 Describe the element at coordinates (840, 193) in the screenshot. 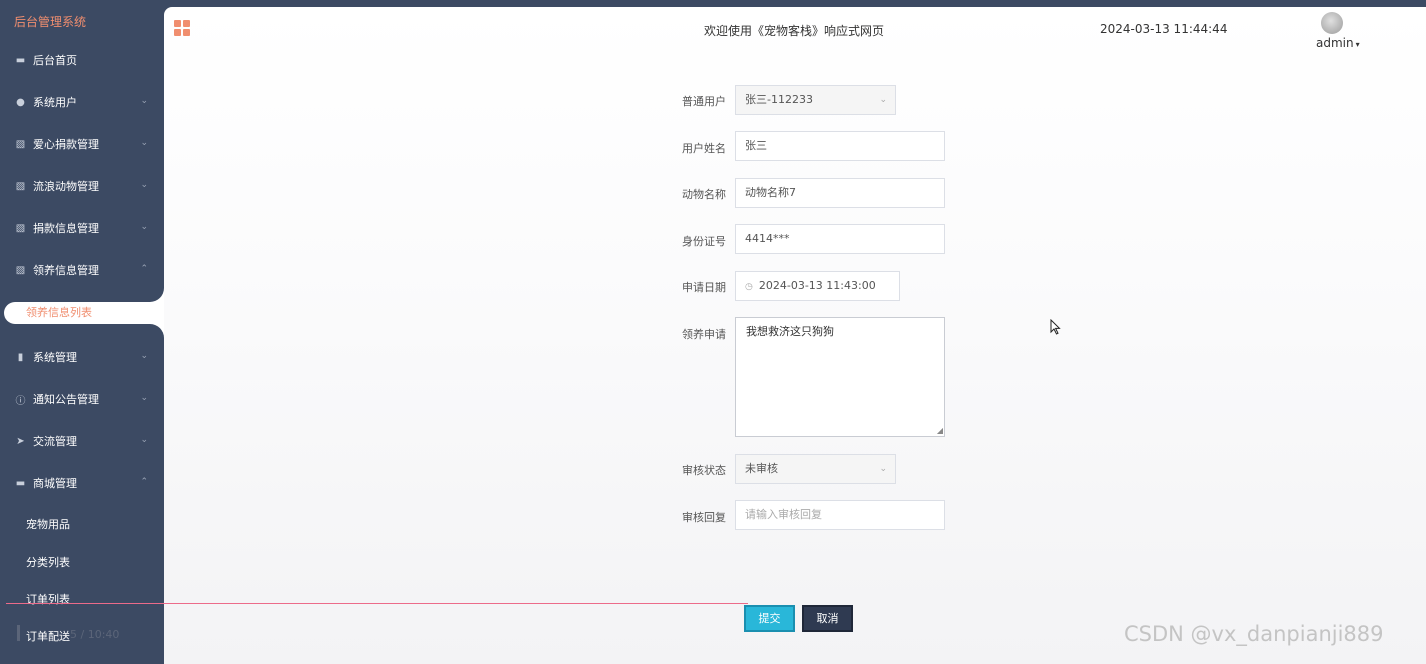

I see `animal-field: 动物名称7` at that location.